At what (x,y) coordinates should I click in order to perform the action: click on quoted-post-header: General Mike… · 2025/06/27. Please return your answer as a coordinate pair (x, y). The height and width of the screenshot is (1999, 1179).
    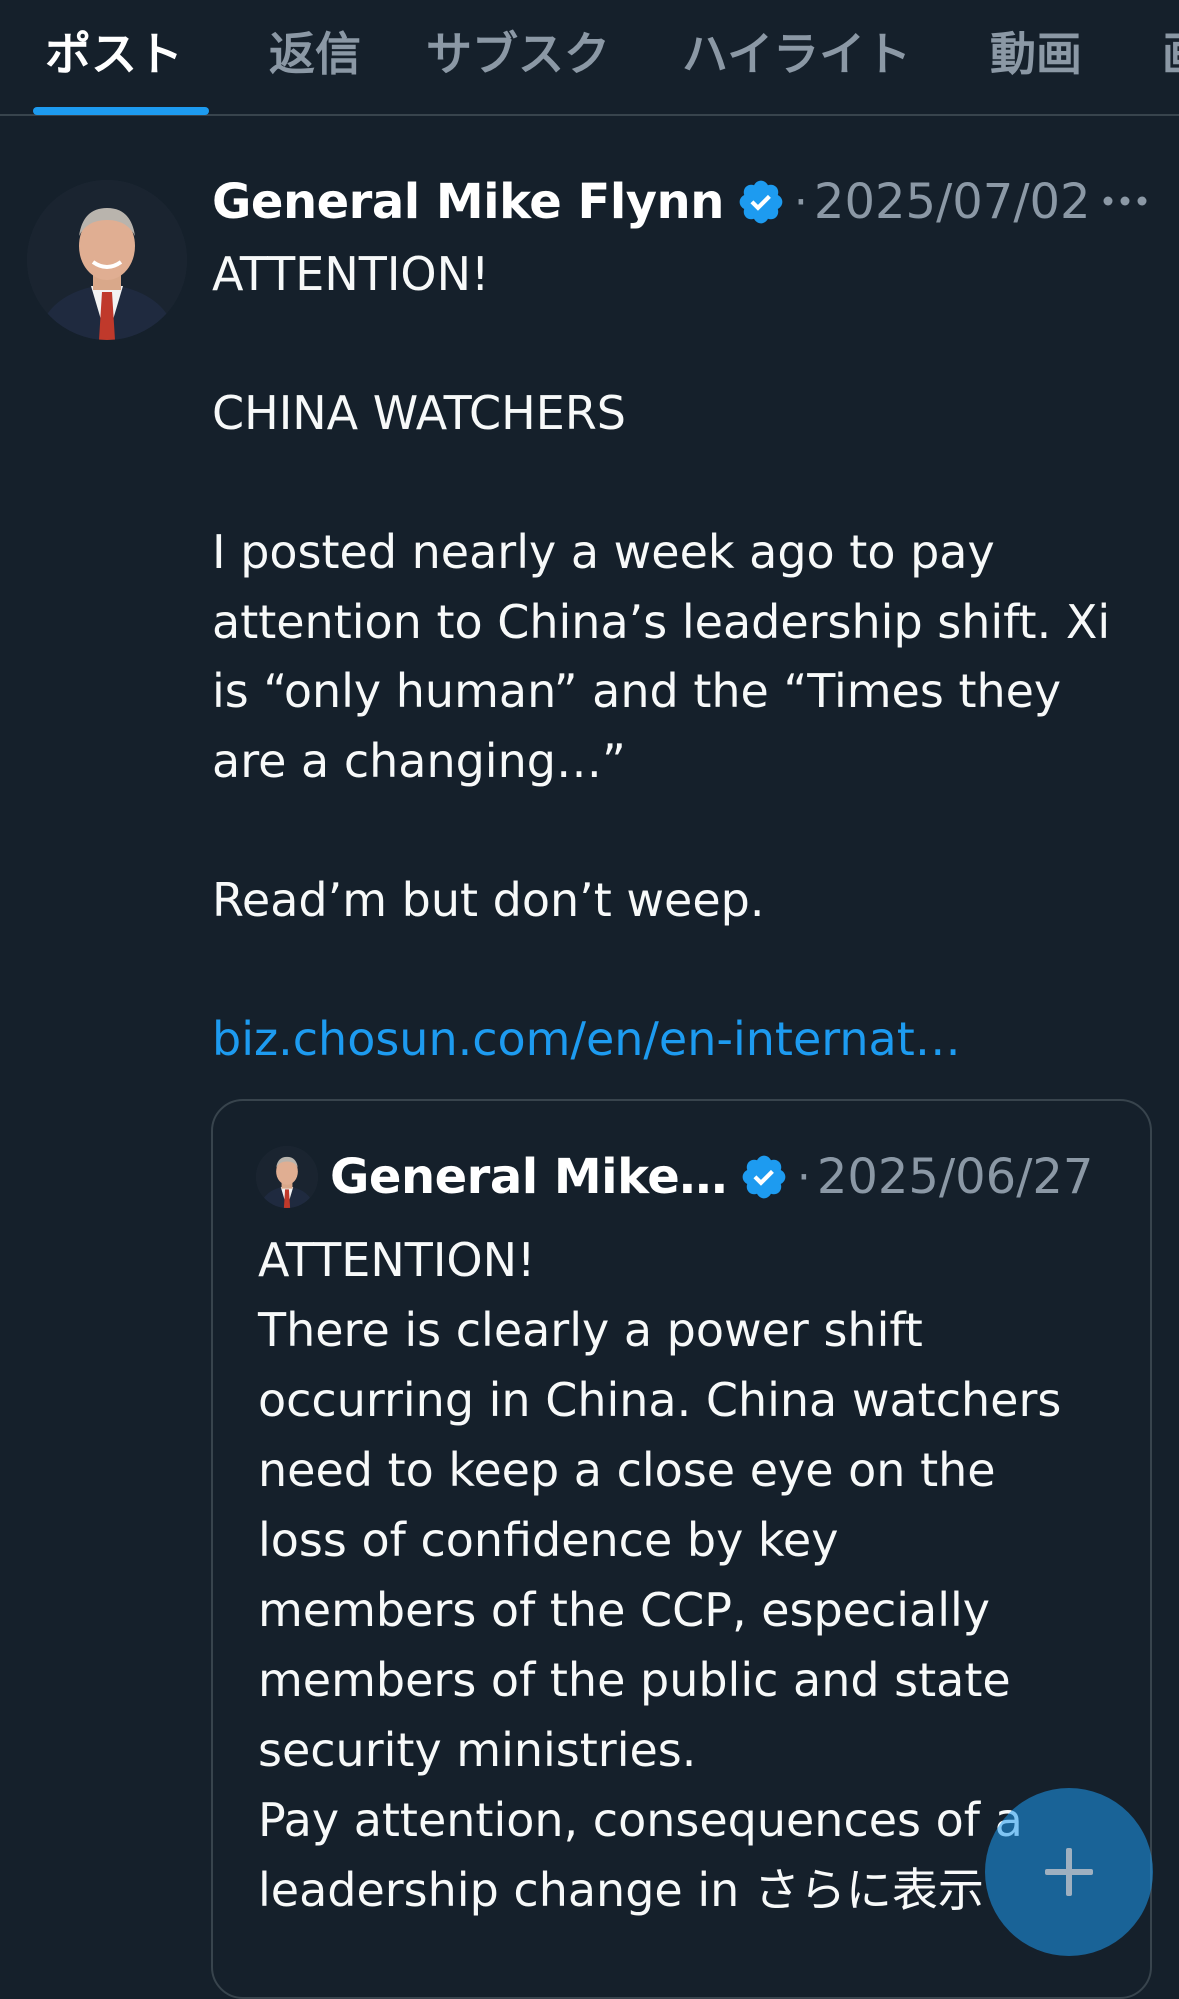
    Looking at the image, I should click on (711, 1177).